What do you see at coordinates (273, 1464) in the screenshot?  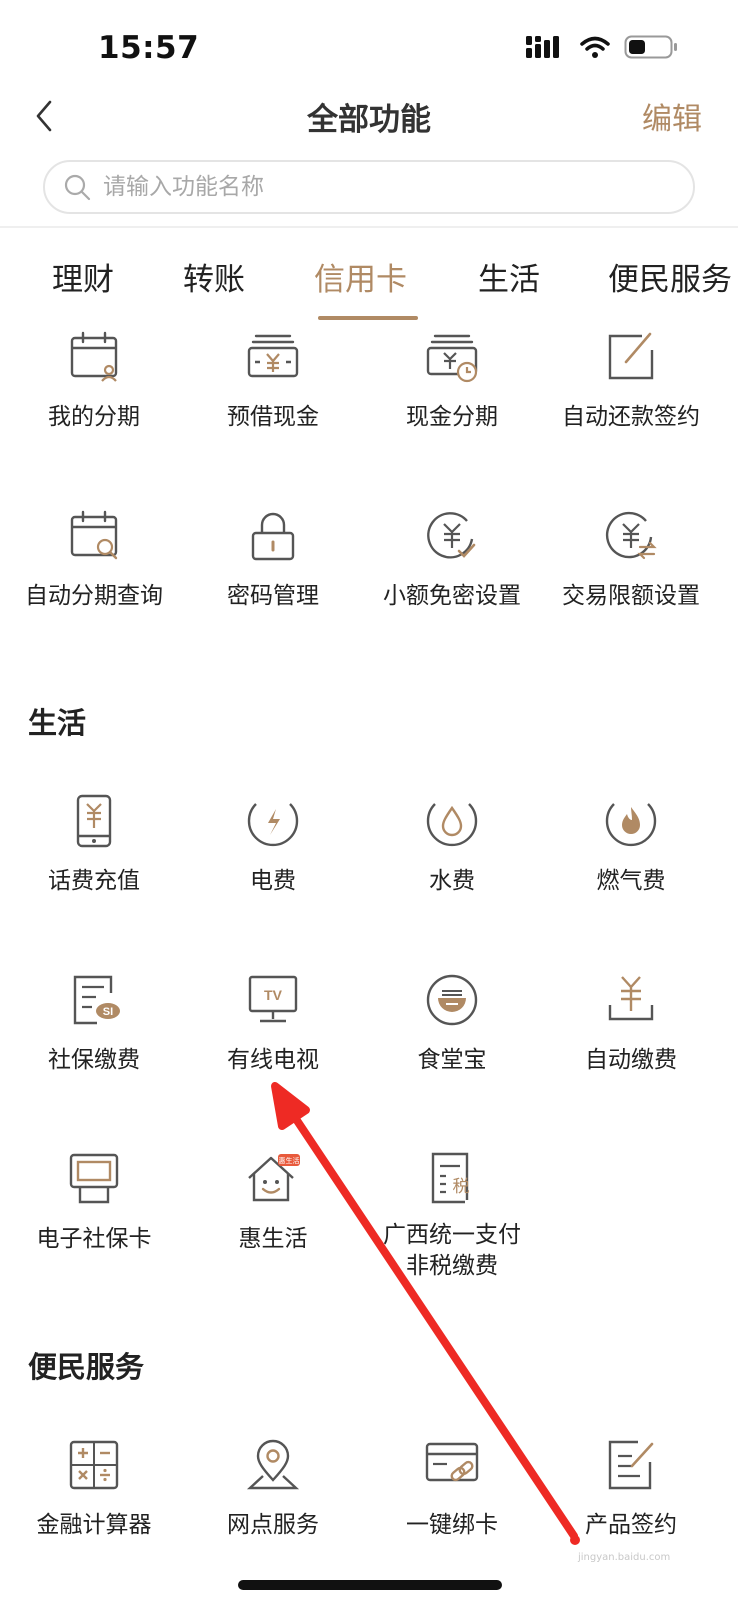 I see `location-pin-icon` at bounding box center [273, 1464].